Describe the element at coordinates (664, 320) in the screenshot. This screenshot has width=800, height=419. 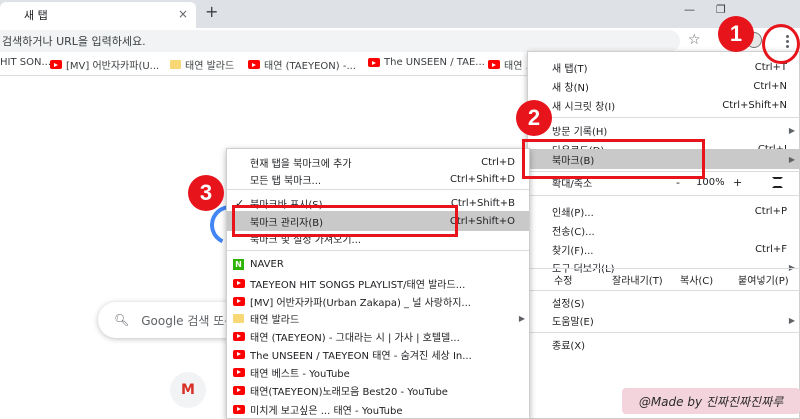
I see `menu-item-help: 도움말(E) ▶` at that location.